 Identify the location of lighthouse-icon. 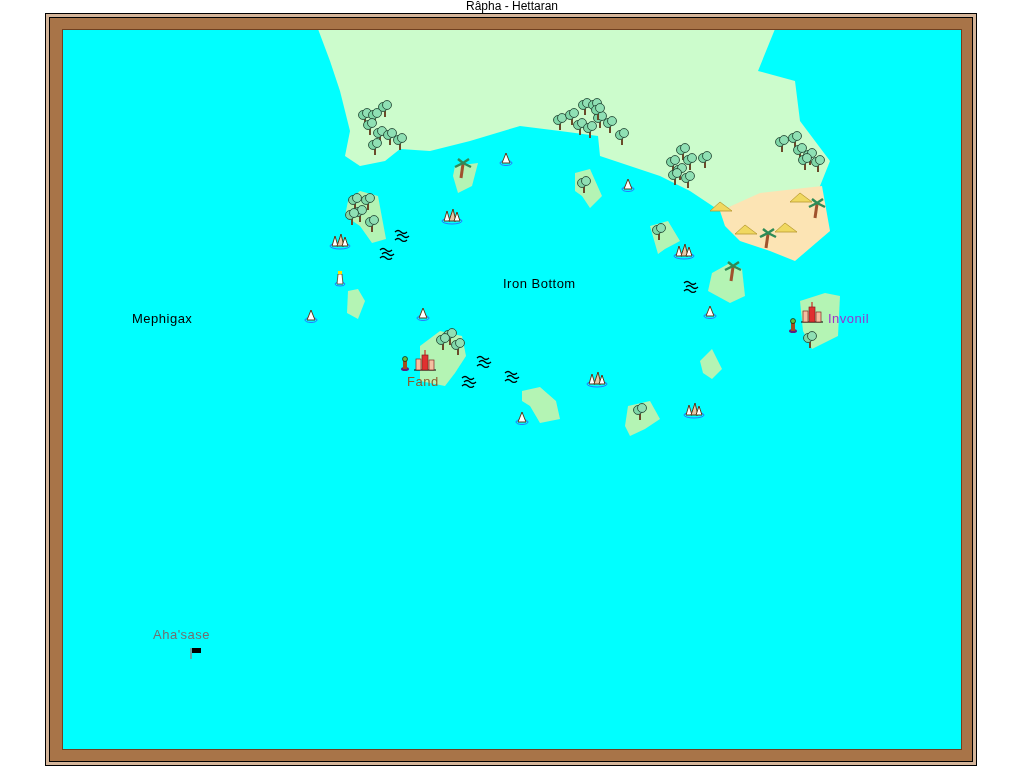
(340, 279).